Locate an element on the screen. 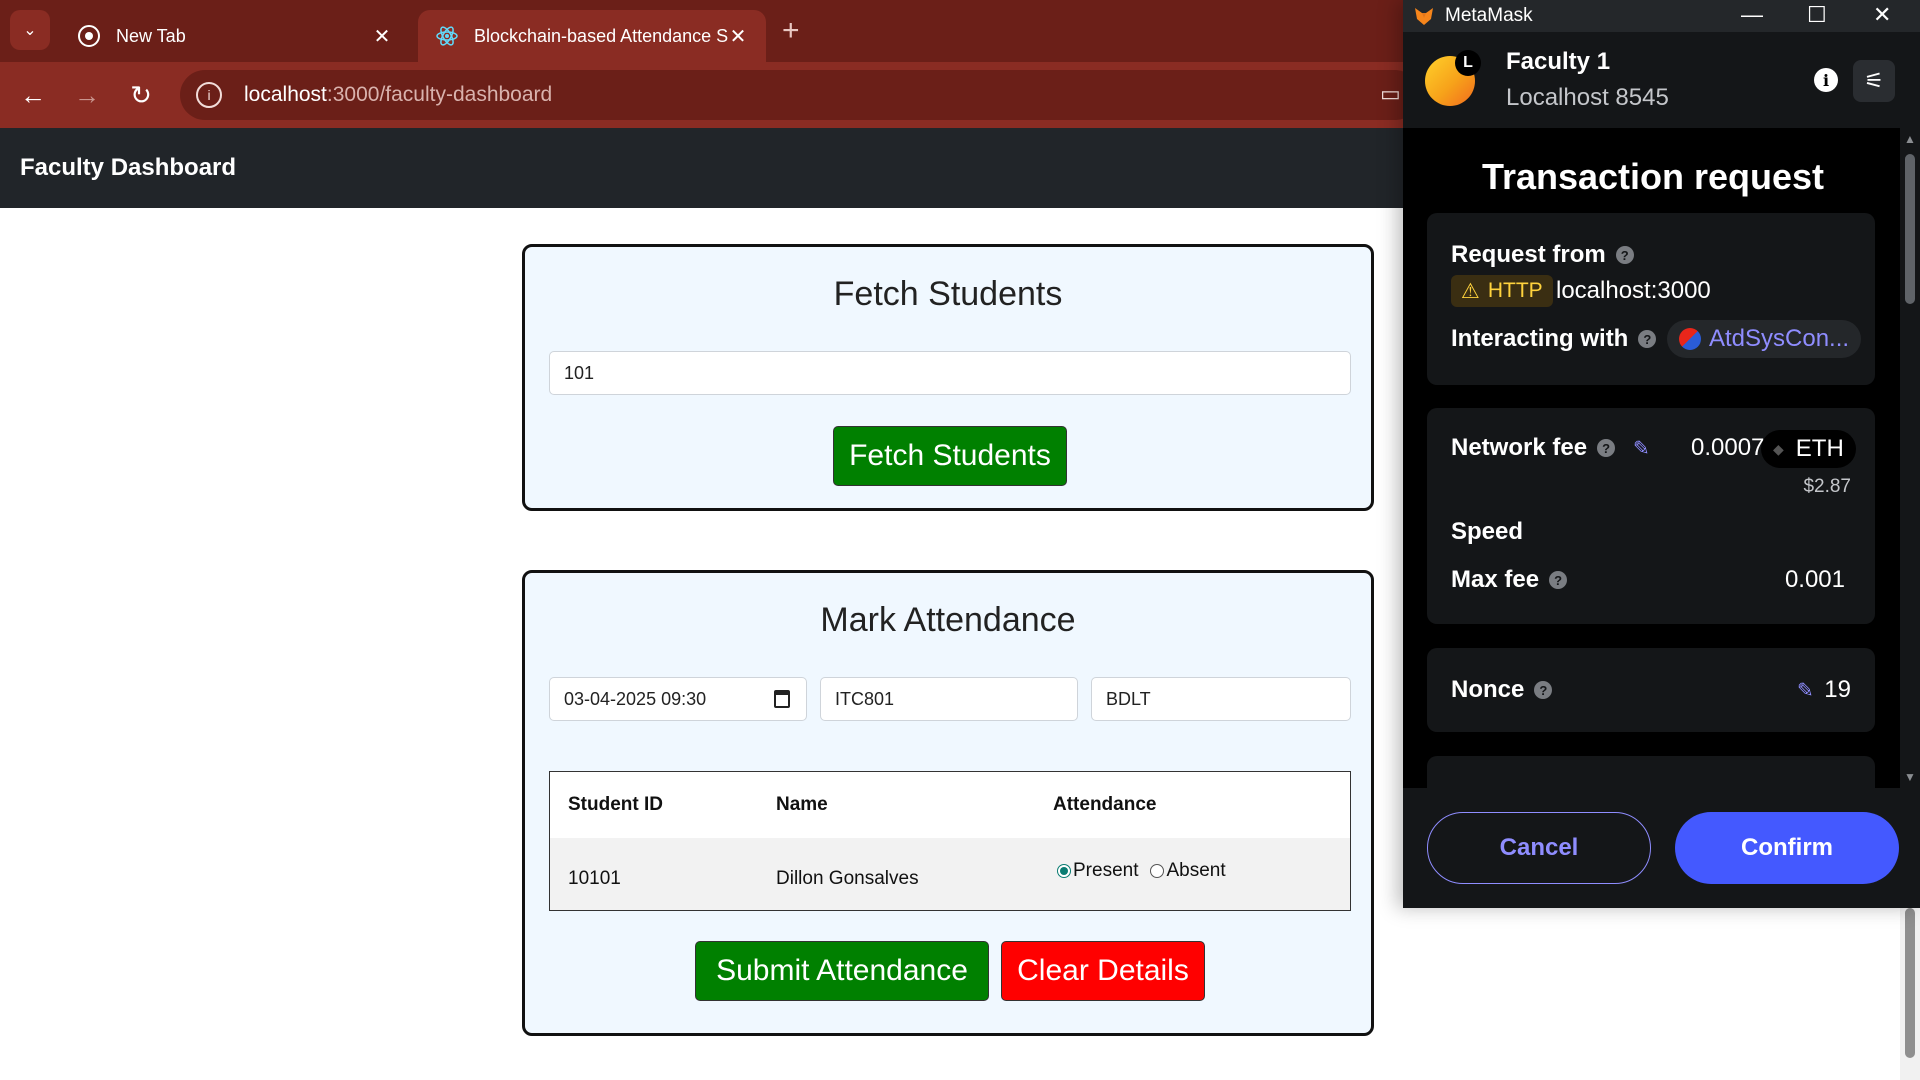 This screenshot has height=1080, width=1920. currency-pill: ◆ ETH is located at coordinates (1808, 449).